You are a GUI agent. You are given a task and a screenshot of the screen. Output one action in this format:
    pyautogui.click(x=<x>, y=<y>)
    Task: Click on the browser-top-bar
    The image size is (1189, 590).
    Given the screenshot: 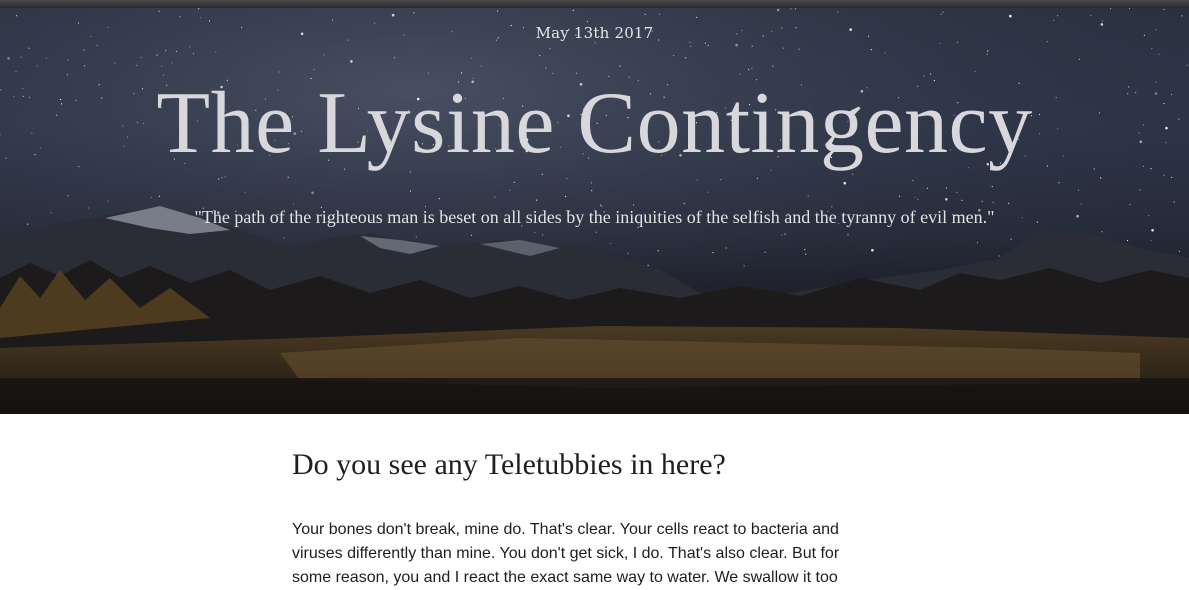 What is the action you would take?
    pyautogui.click(x=594, y=4)
    